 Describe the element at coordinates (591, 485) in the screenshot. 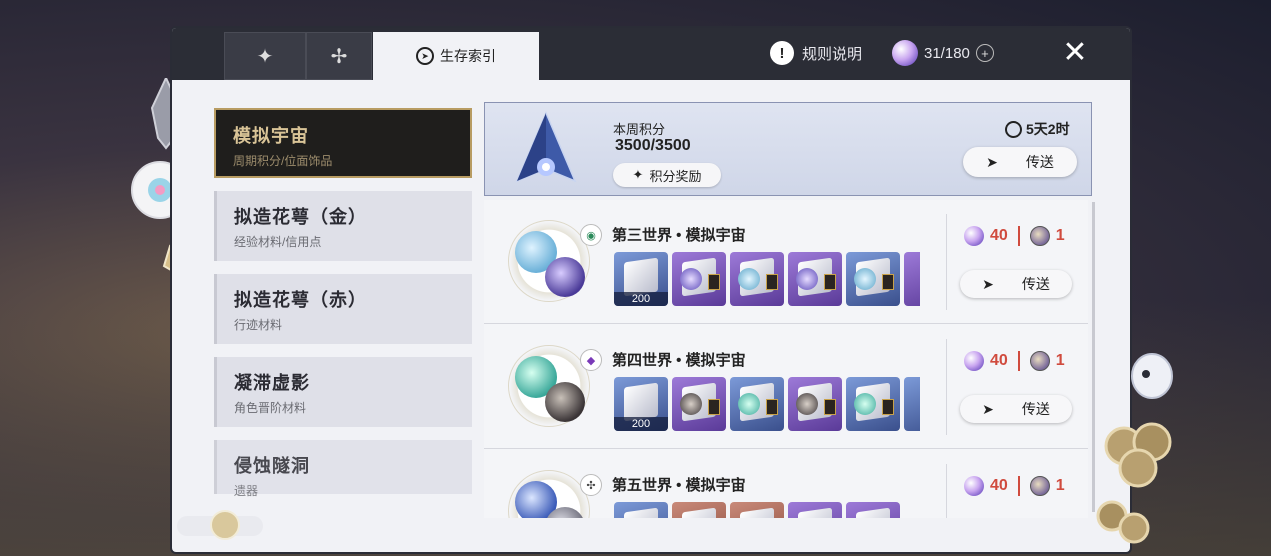

I see `physical-element-icon: ✣` at that location.